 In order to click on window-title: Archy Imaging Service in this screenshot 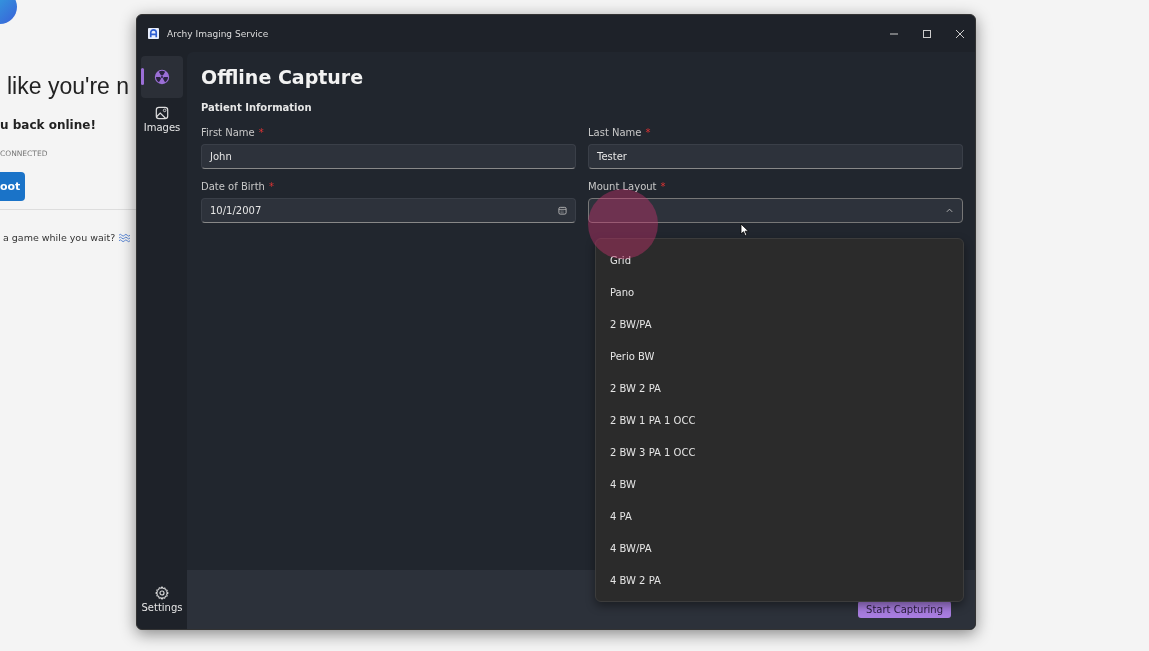, I will do `click(218, 33)`.